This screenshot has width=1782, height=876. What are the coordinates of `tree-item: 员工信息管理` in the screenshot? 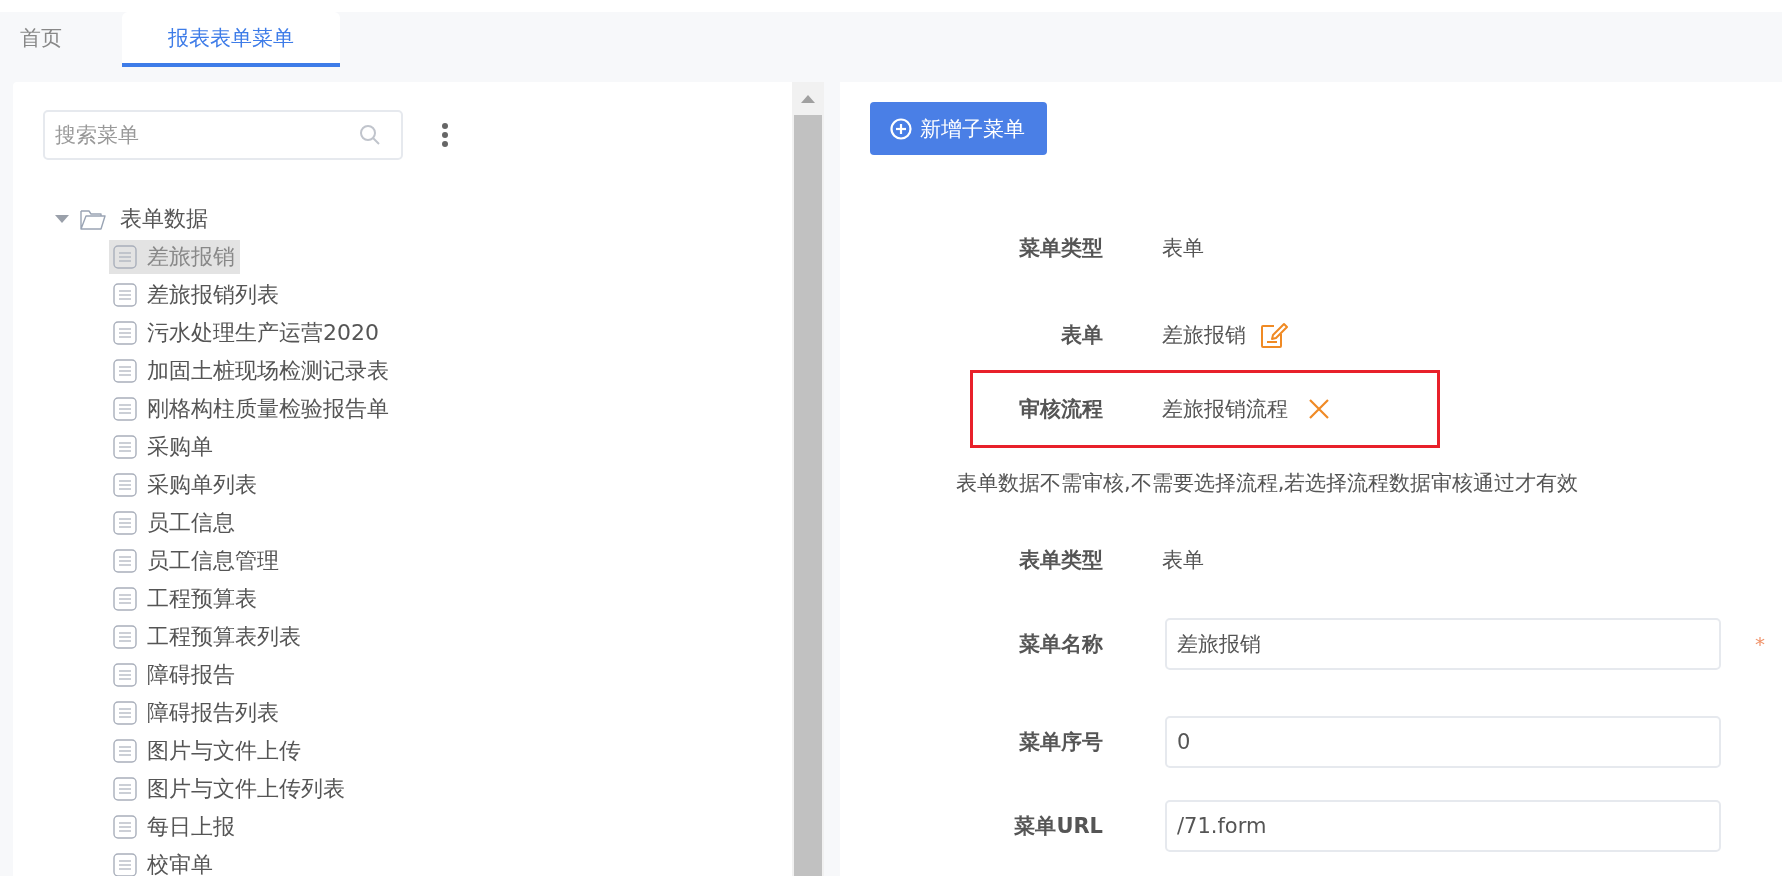 It's located at (196, 561).